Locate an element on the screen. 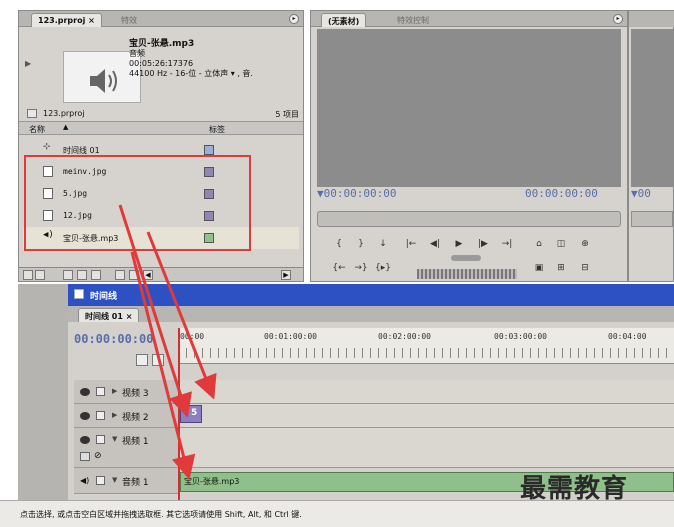 Image resolution: width=674 pixels, height=527 pixels. program-monitor-panel: ▼00 is located at coordinates (651, 146).